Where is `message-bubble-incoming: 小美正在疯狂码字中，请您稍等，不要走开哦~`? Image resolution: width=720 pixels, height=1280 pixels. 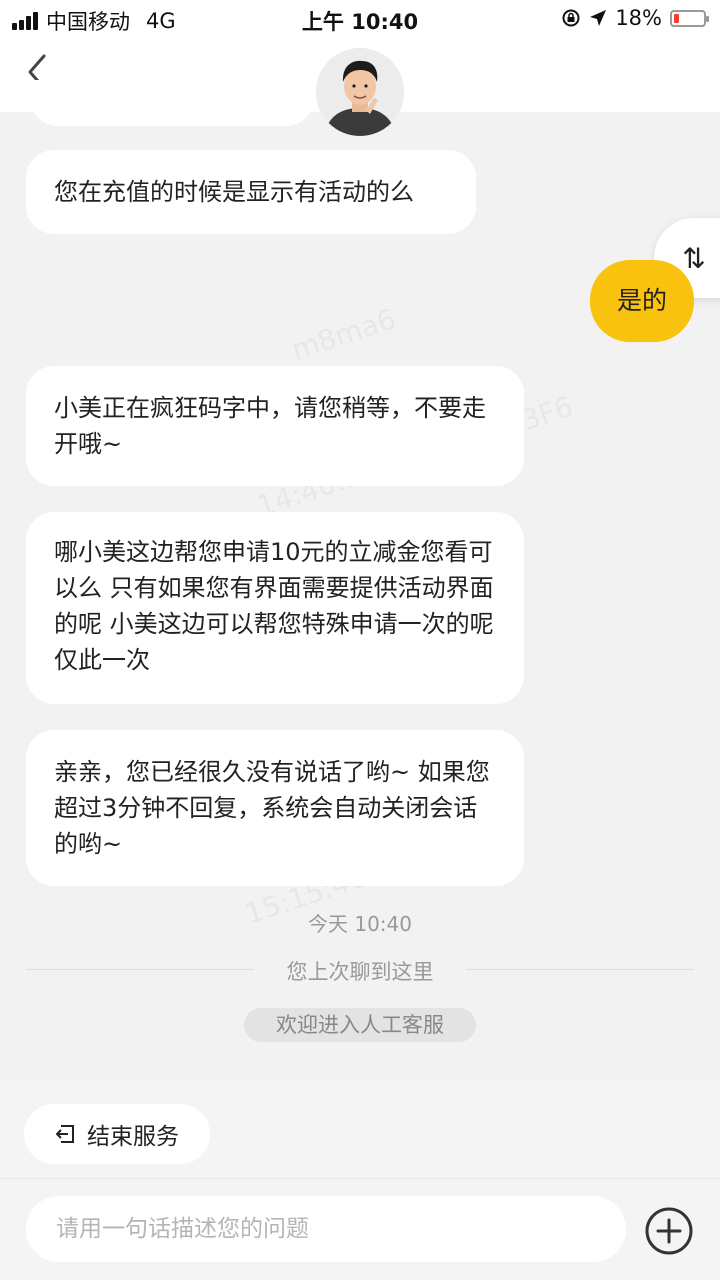 message-bubble-incoming: 小美正在疯狂码字中，请您稍等，不要走开哦~ is located at coordinates (275, 426).